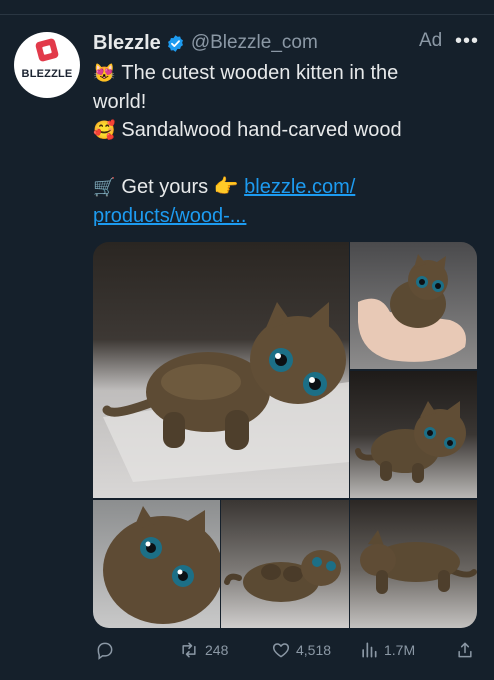  What do you see at coordinates (104, 130) in the screenshot?
I see `smiling-hearts-emoji-icon: 🥰` at bounding box center [104, 130].